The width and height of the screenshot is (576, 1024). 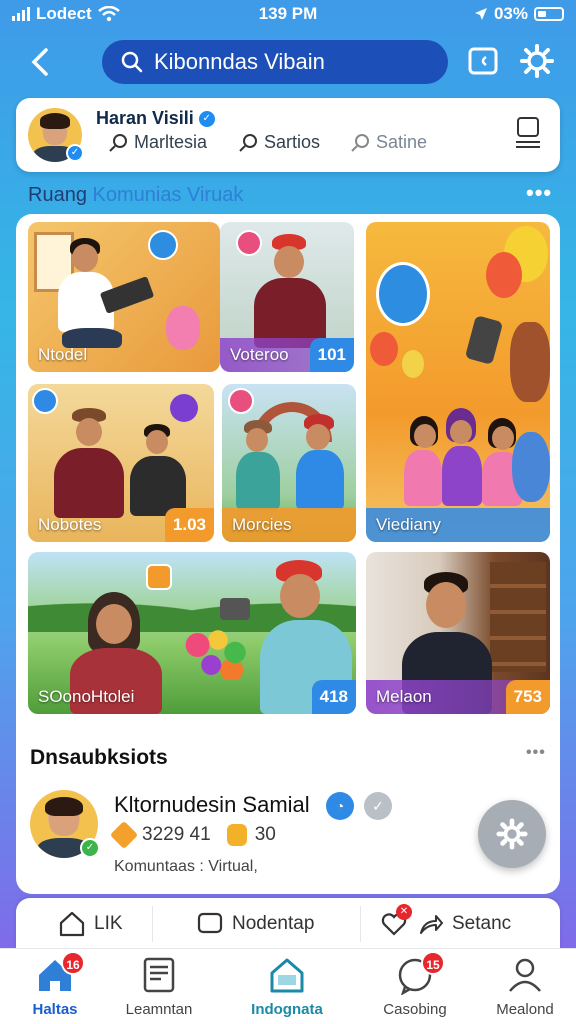 I want to click on back-icon, so click(x=40, y=62).